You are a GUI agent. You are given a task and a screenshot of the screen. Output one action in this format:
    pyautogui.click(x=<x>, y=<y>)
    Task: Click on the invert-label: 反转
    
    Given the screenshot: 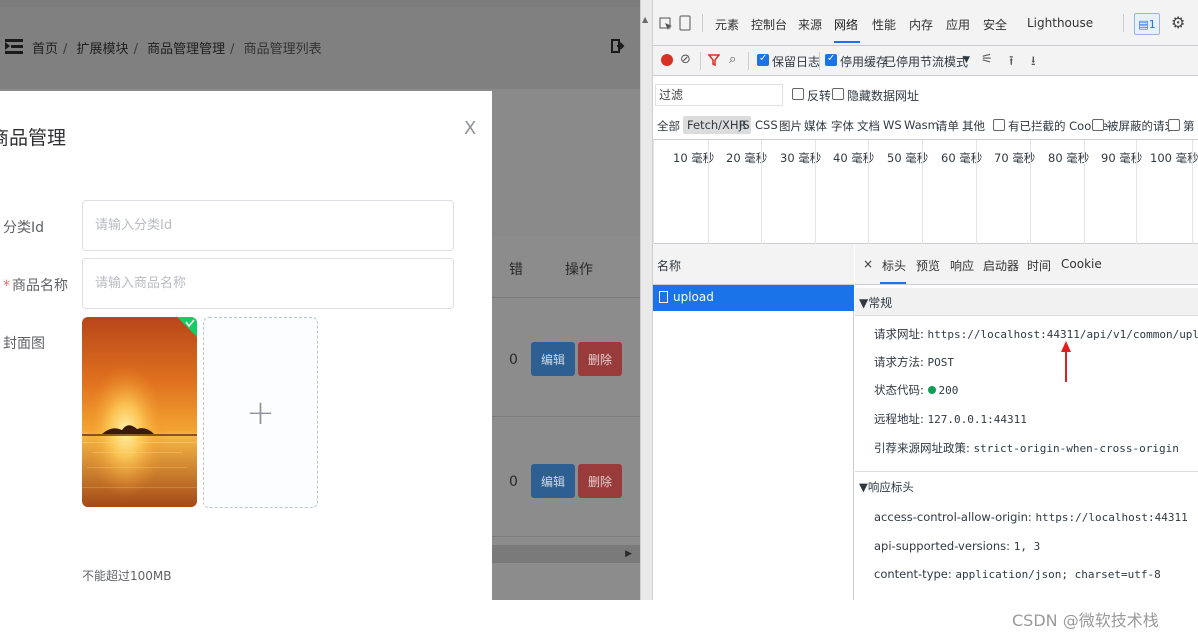 What is the action you would take?
    pyautogui.click(x=819, y=96)
    